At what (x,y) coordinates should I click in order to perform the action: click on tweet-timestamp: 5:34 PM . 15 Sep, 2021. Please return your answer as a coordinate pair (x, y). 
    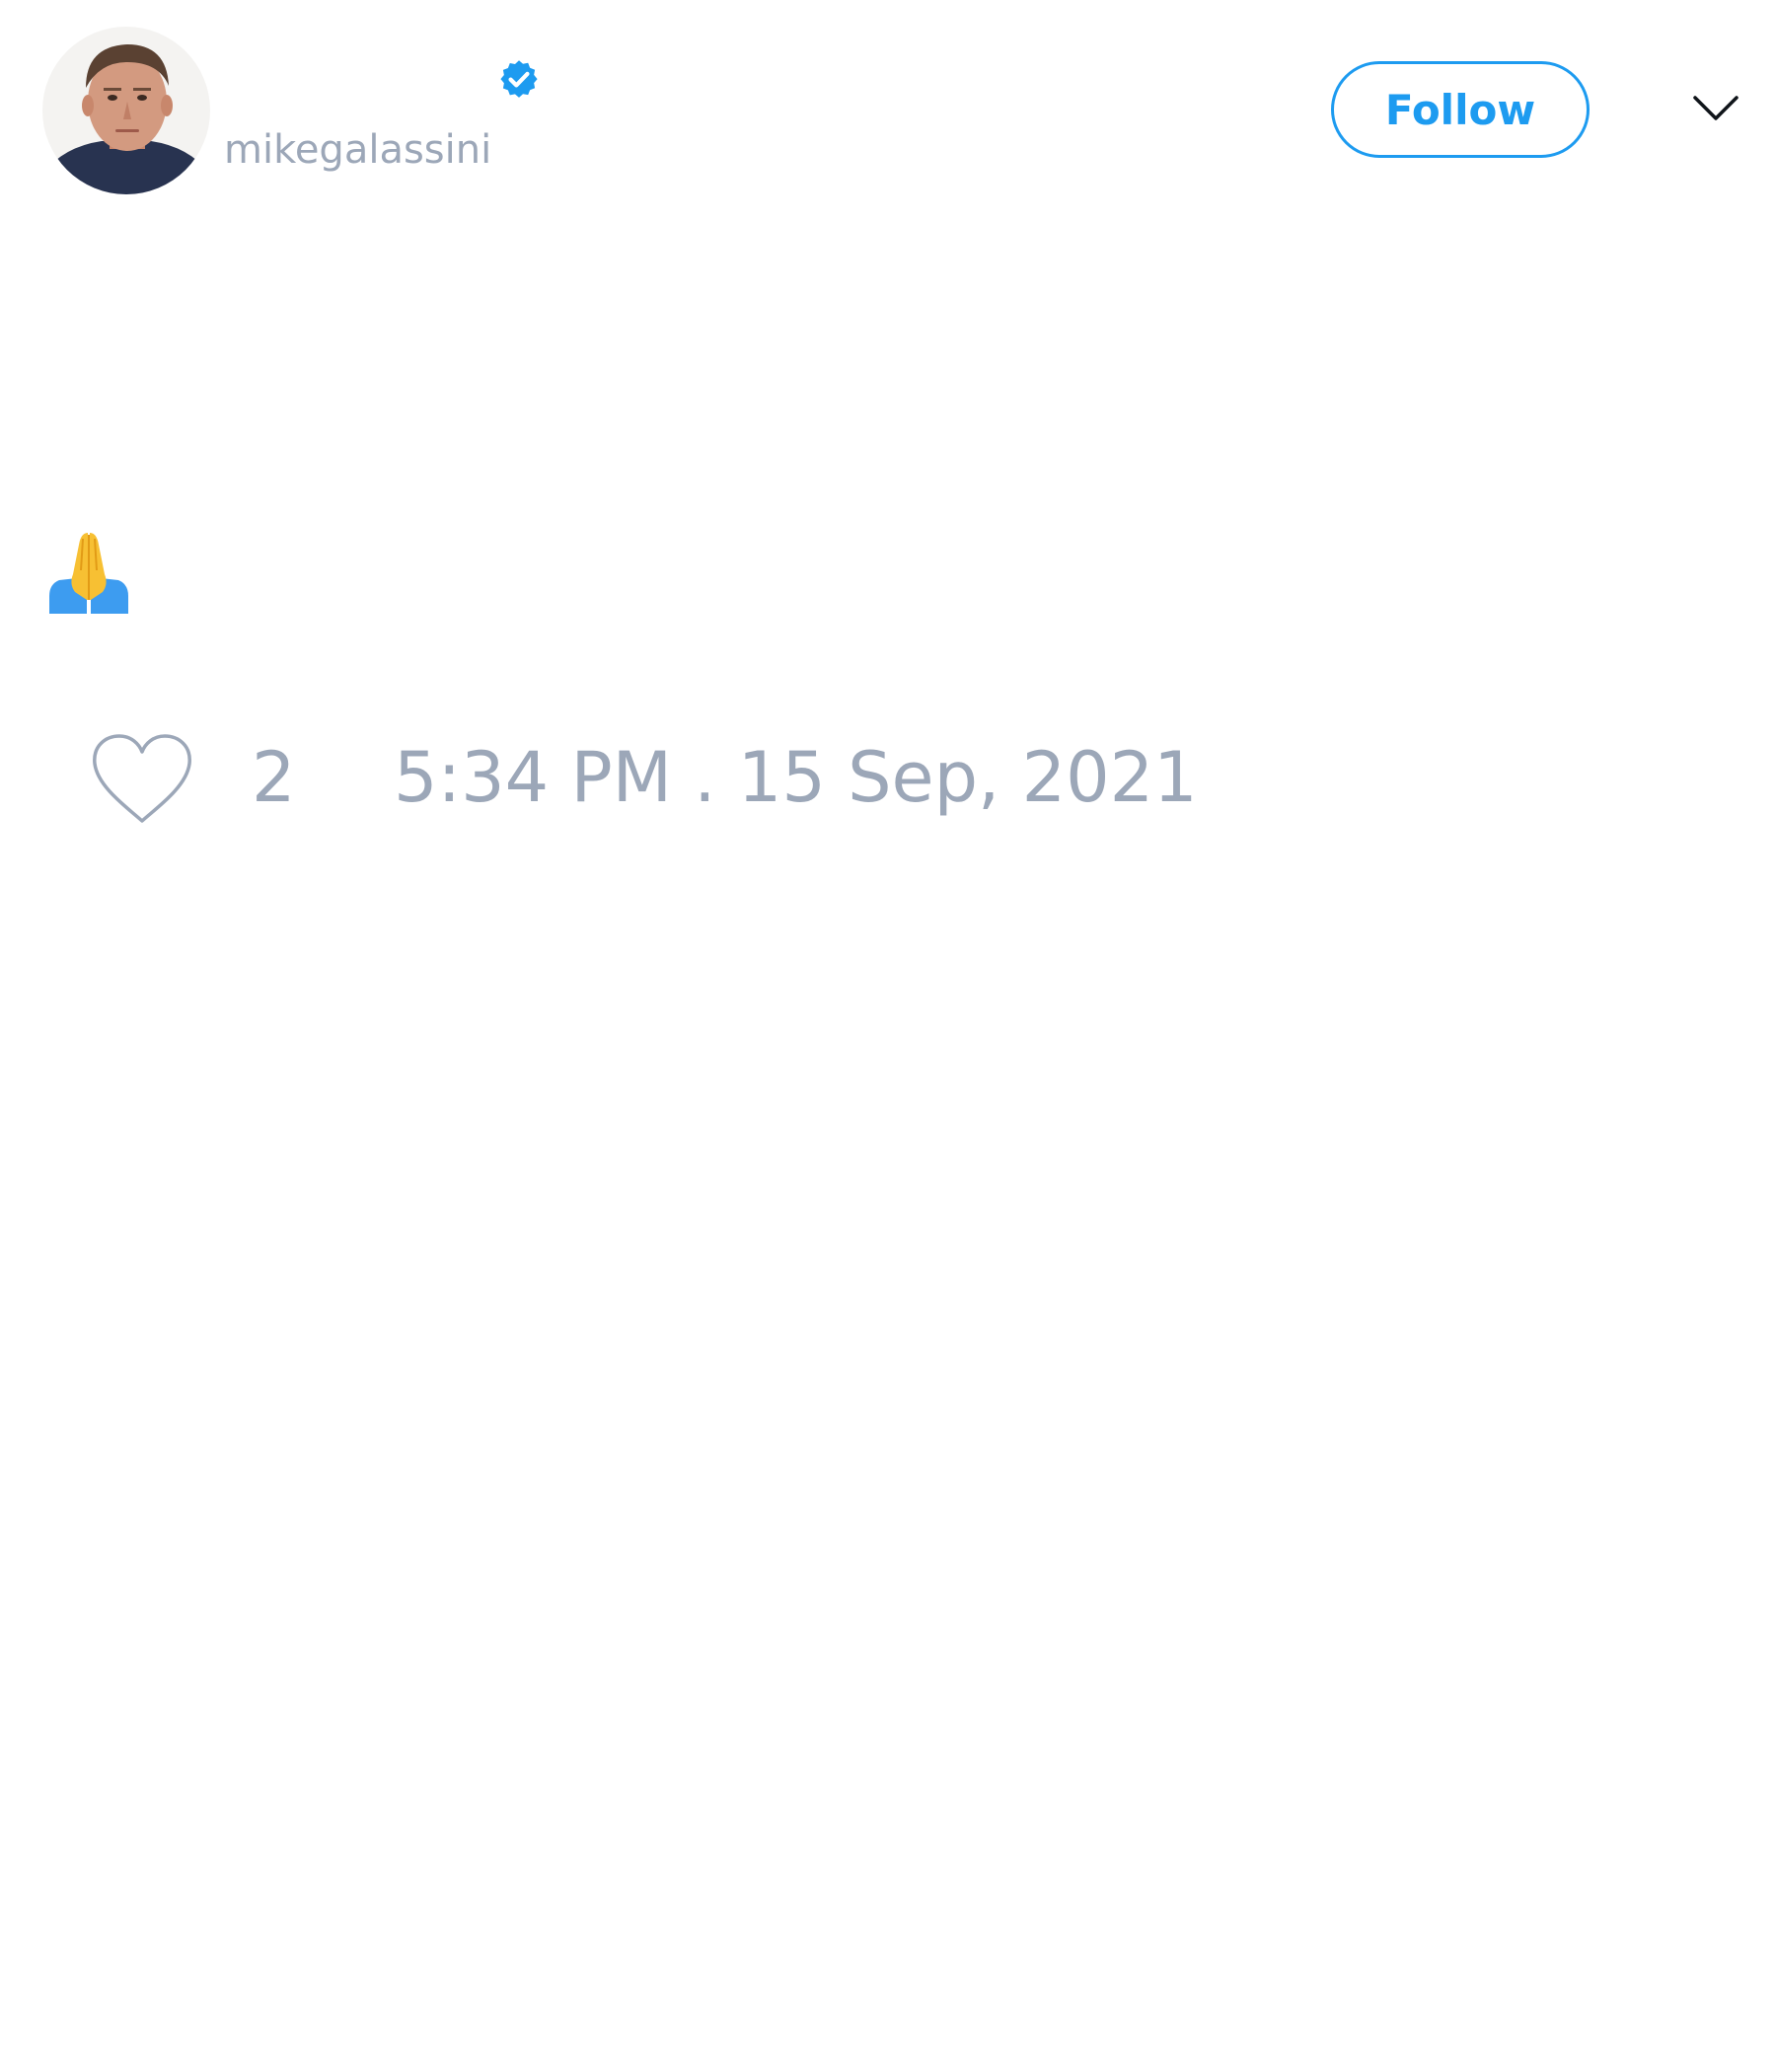
    Looking at the image, I should click on (796, 777).